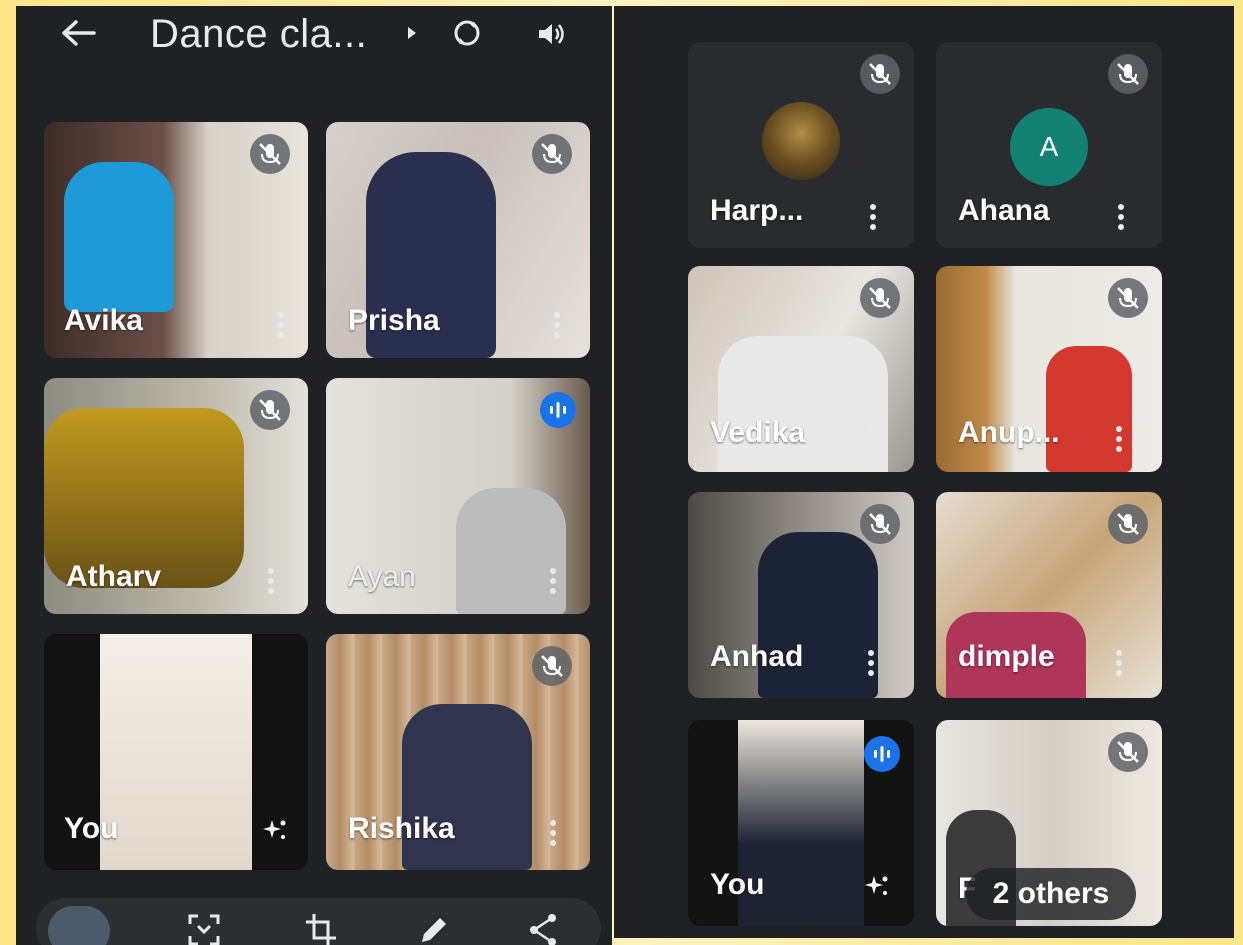 The width and height of the screenshot is (1243, 945). What do you see at coordinates (758, 432) in the screenshot?
I see `participant-name: Vedika` at bounding box center [758, 432].